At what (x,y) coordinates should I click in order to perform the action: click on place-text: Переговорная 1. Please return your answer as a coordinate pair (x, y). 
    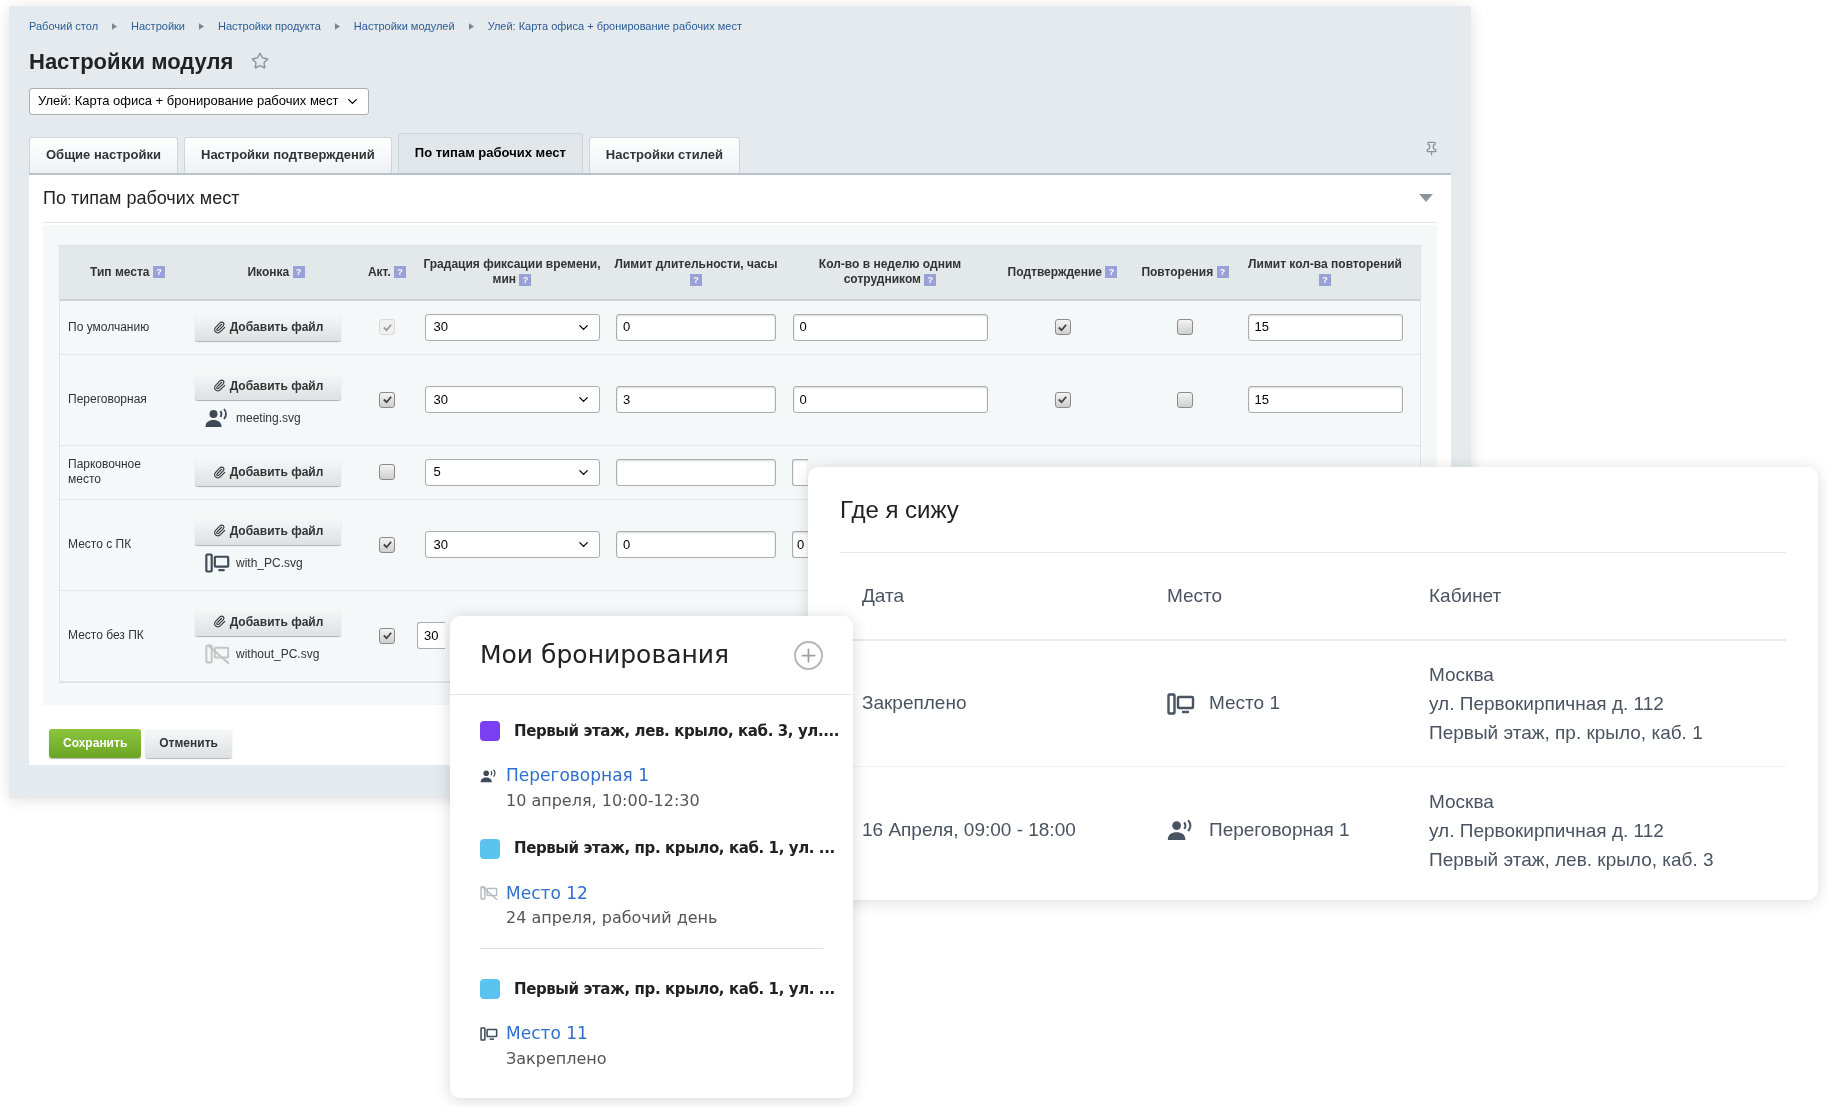
    Looking at the image, I should click on (1279, 829).